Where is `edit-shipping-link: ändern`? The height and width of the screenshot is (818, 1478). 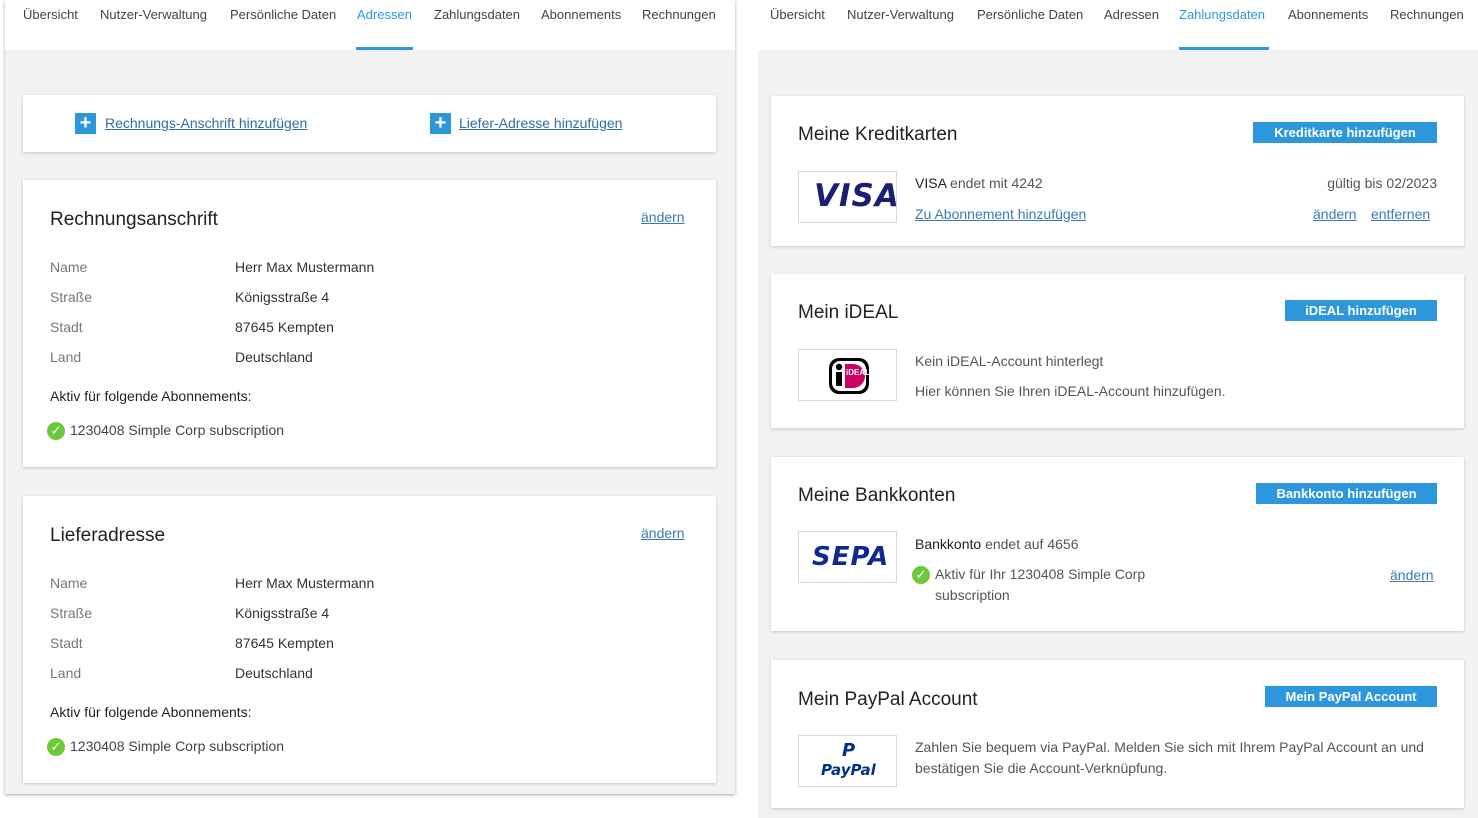 edit-shipping-link: ändern is located at coordinates (663, 533).